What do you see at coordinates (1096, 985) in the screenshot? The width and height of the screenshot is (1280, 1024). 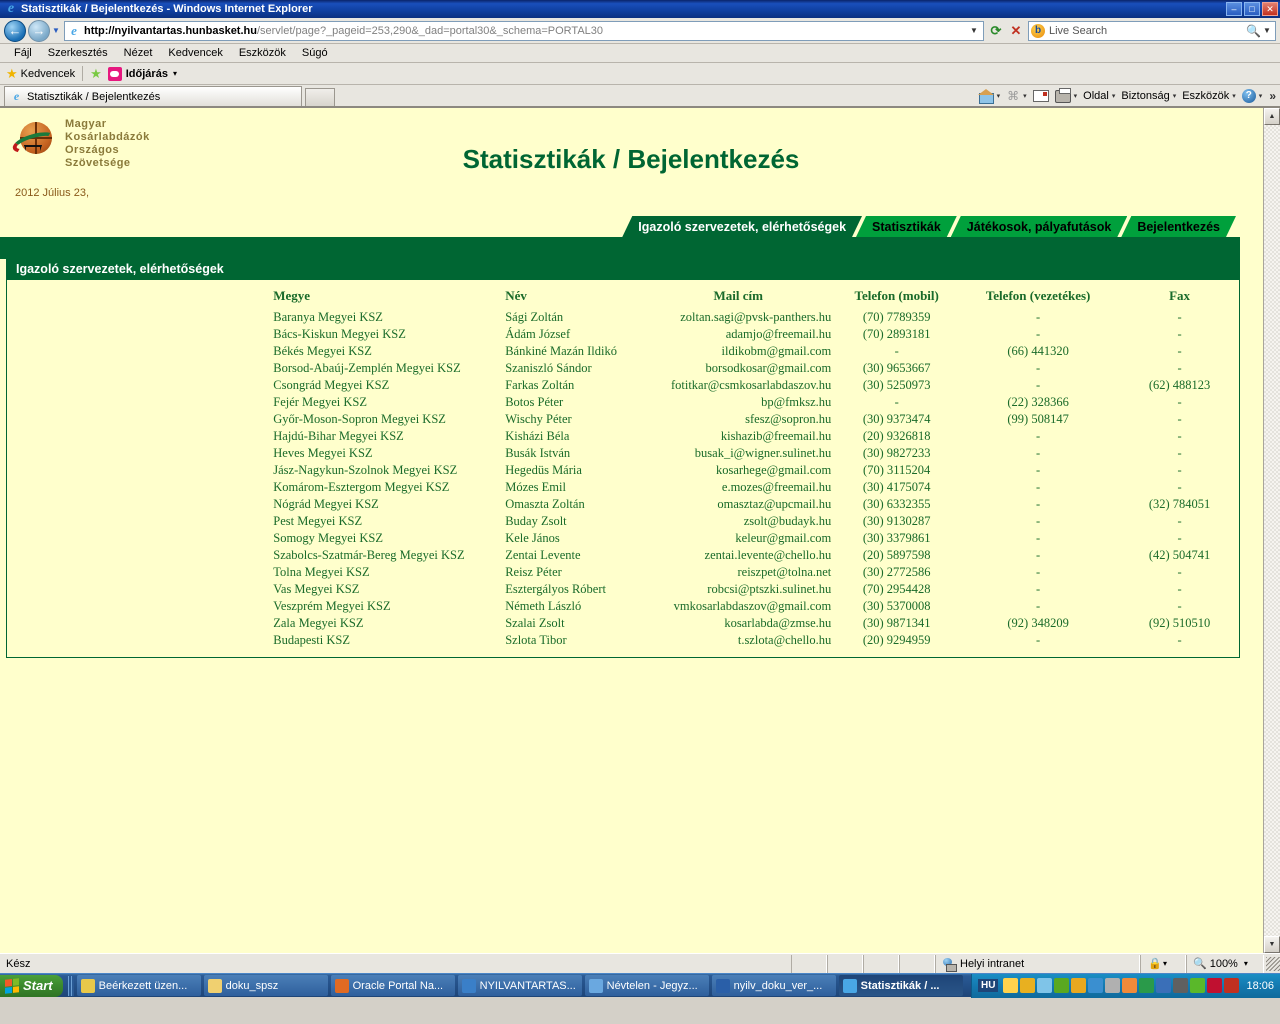 I see `messenger-tray-icon` at bounding box center [1096, 985].